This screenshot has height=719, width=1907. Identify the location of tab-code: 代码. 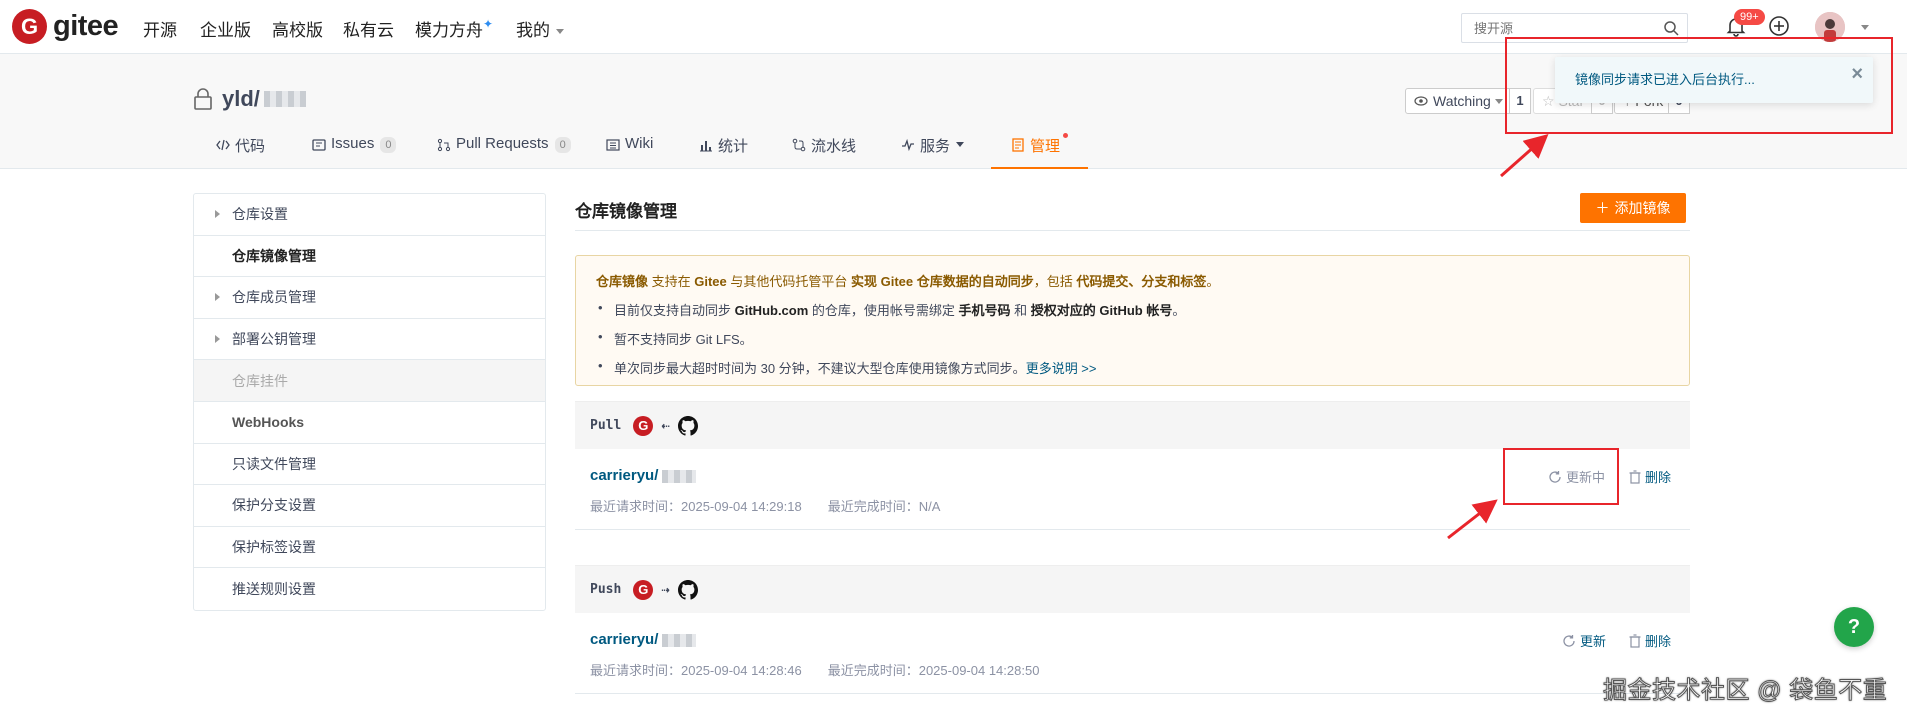
(240, 152).